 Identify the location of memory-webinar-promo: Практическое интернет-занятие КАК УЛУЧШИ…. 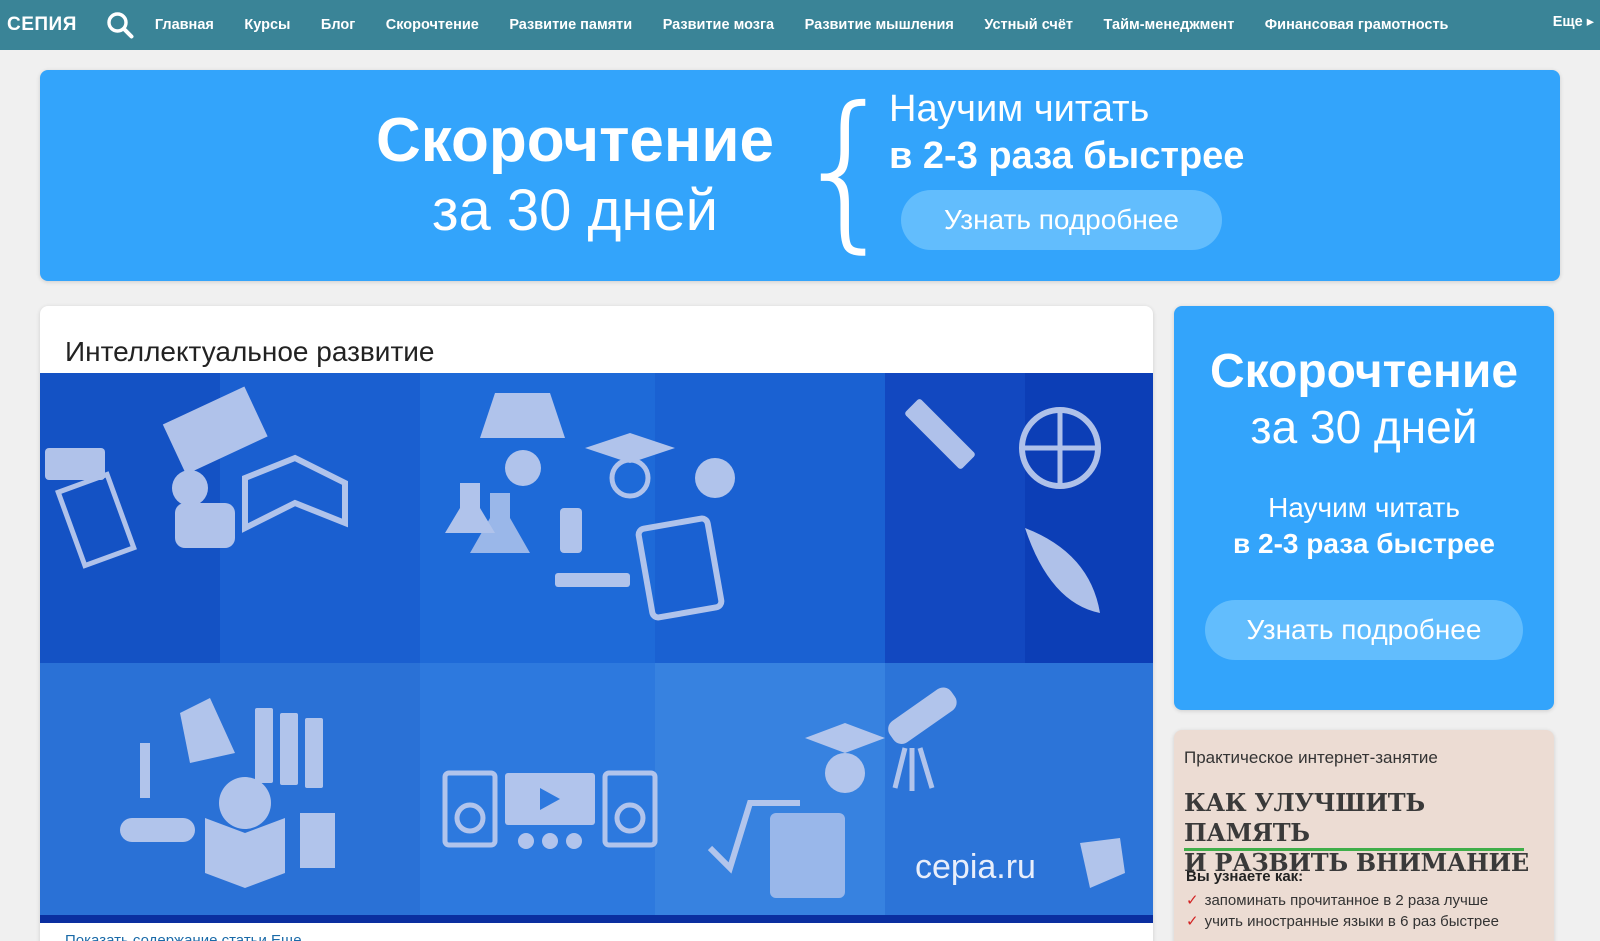
(1364, 835).